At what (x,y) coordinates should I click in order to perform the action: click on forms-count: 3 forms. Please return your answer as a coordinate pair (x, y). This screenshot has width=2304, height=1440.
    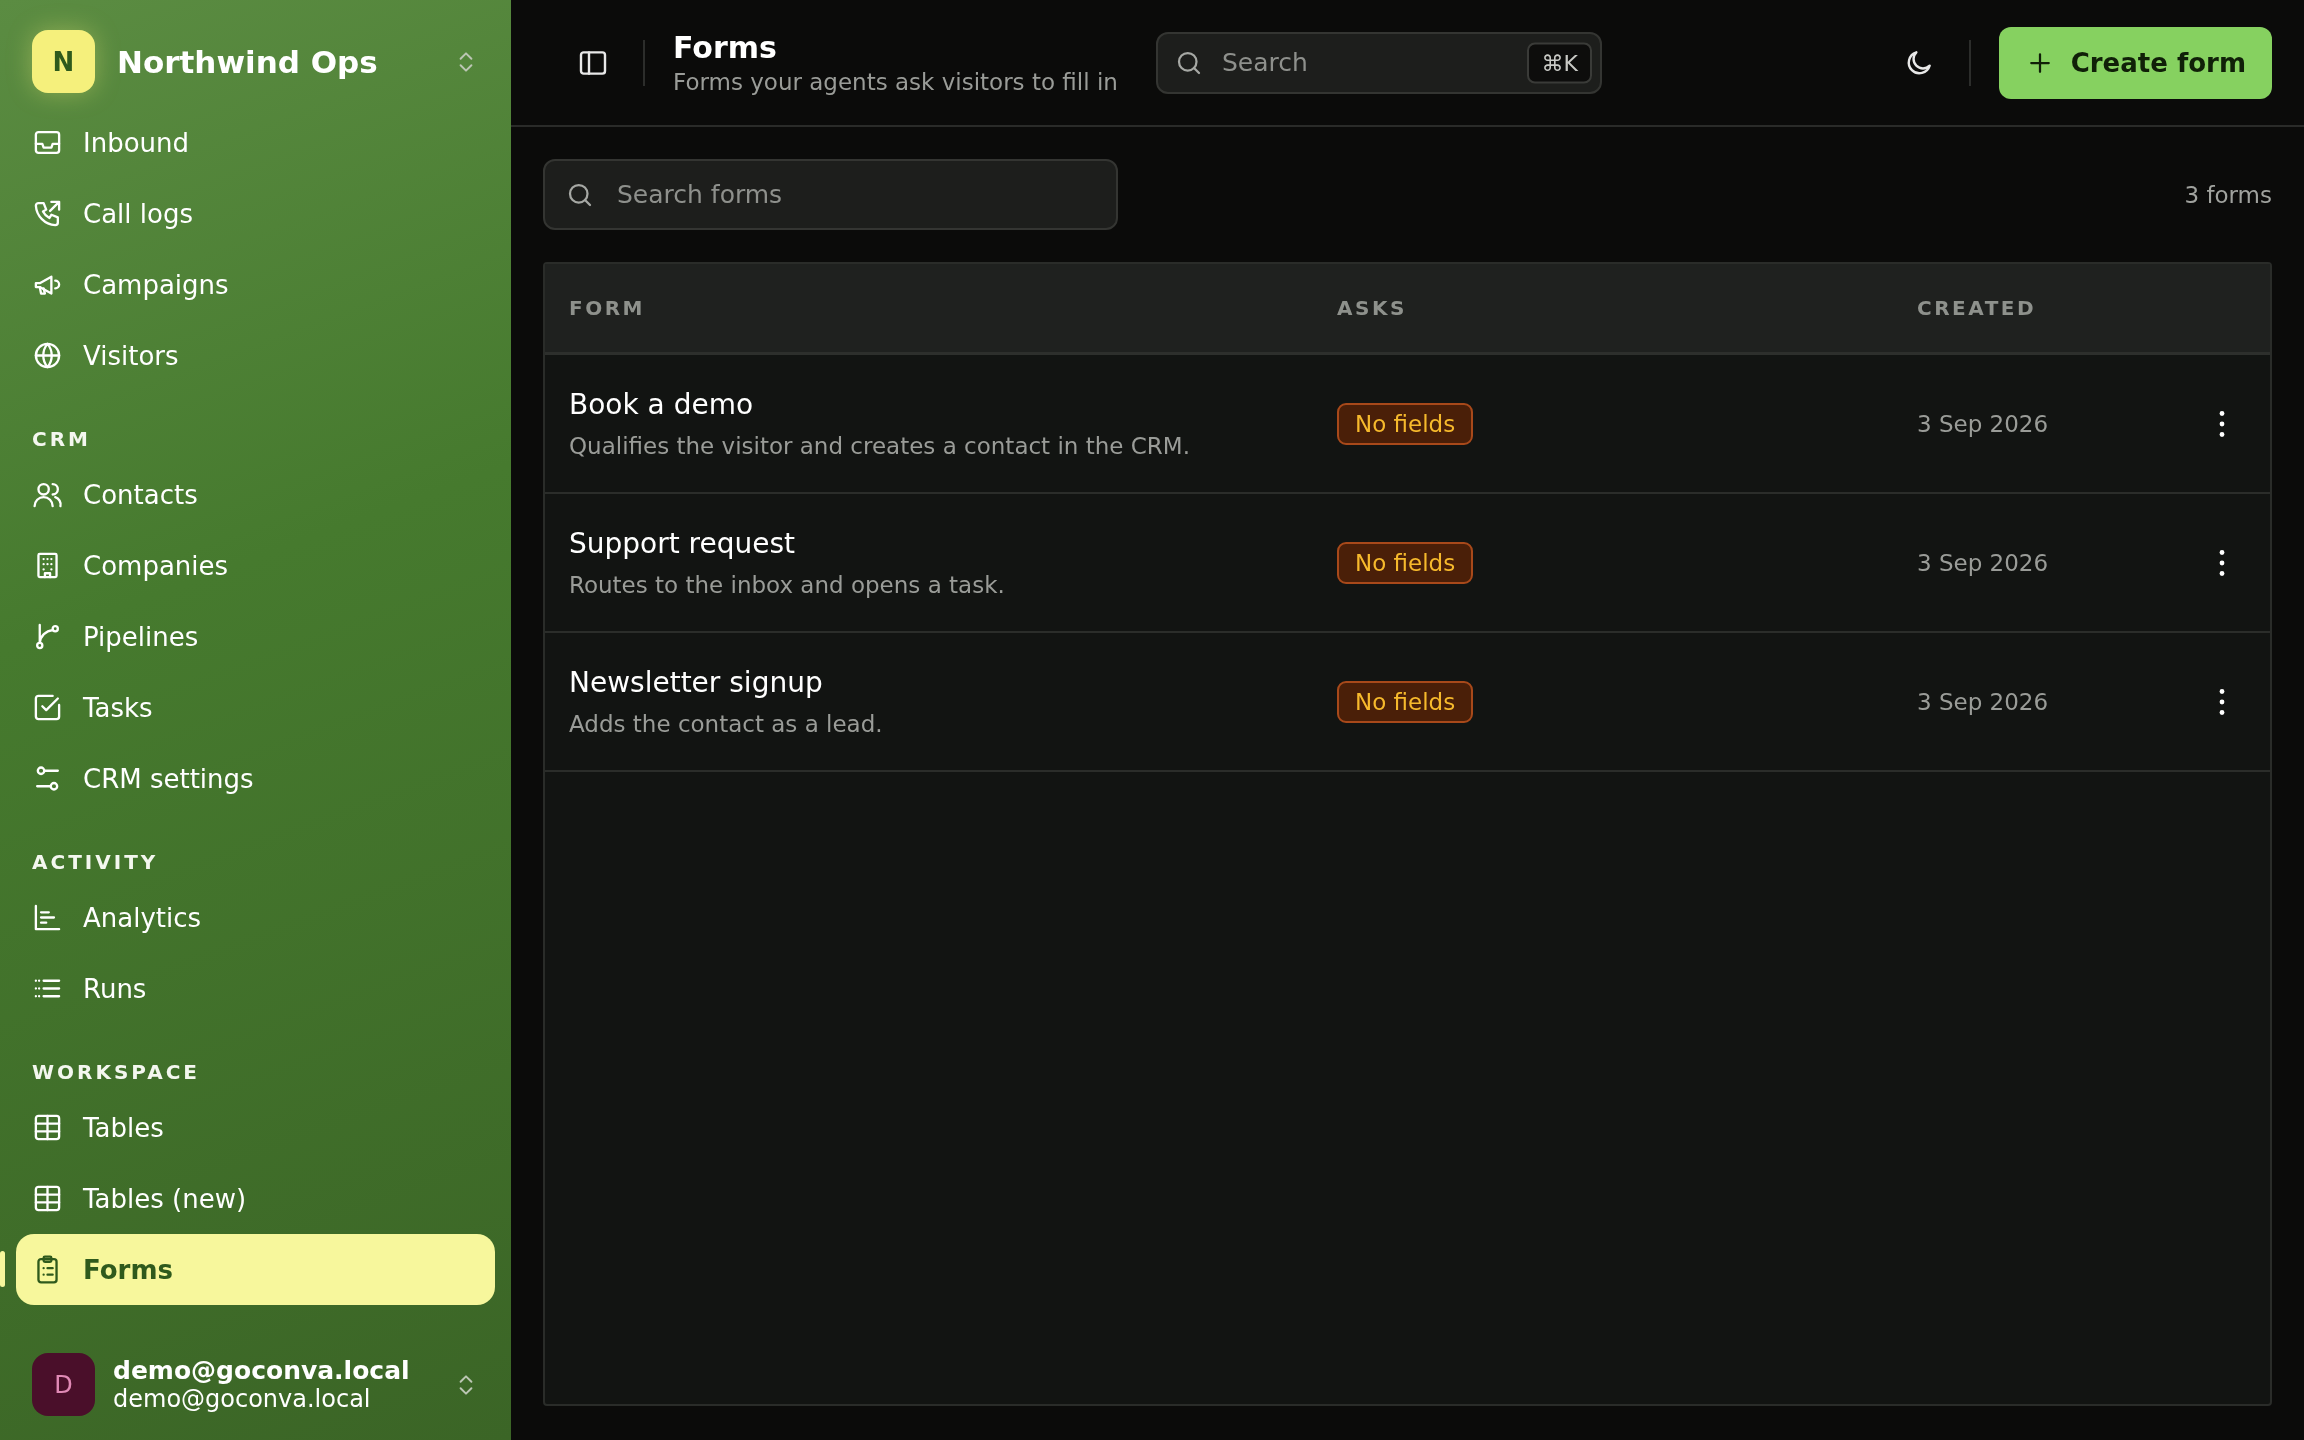
    Looking at the image, I should click on (2228, 194).